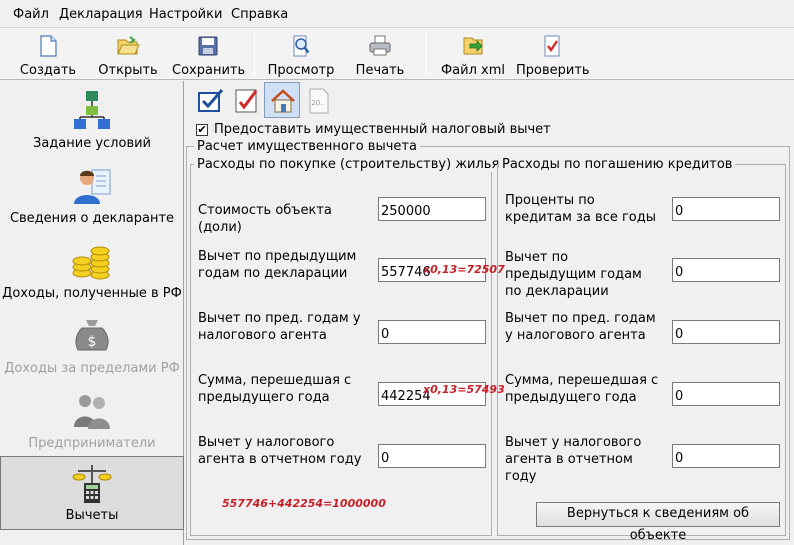  Describe the element at coordinates (380, 70) in the screenshot. I see `print-button-label: Печать` at that location.